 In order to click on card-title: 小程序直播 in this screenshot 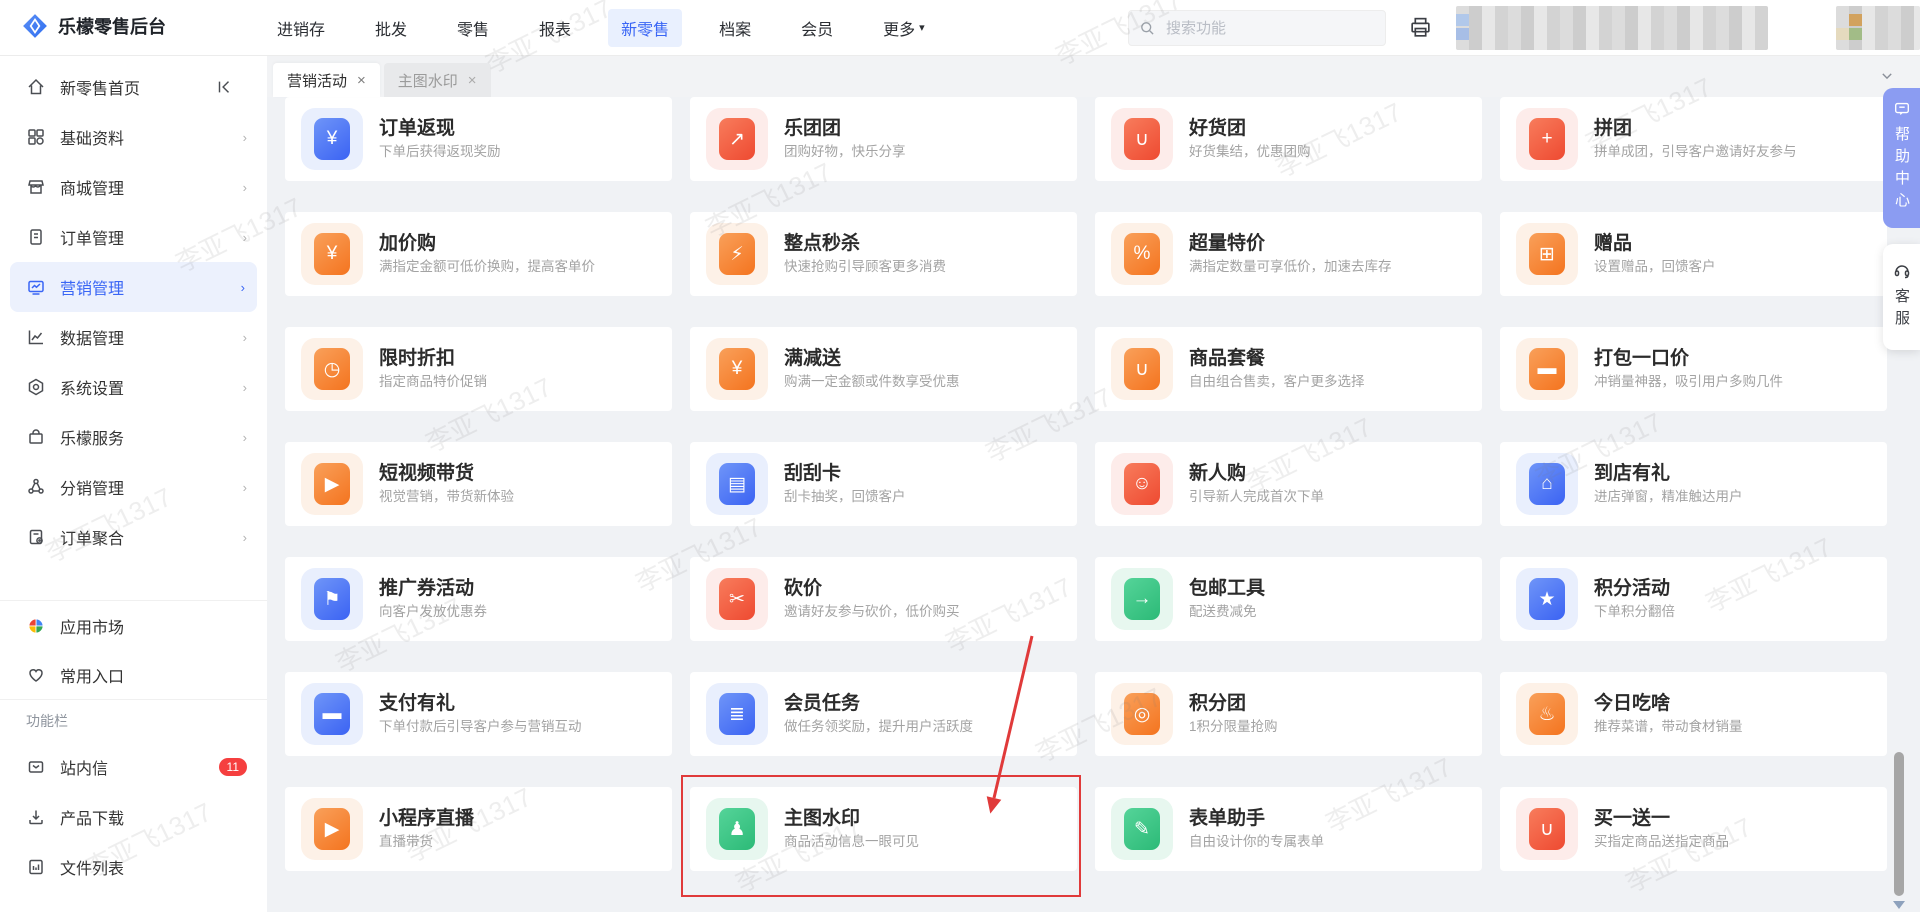, I will do `click(427, 819)`.